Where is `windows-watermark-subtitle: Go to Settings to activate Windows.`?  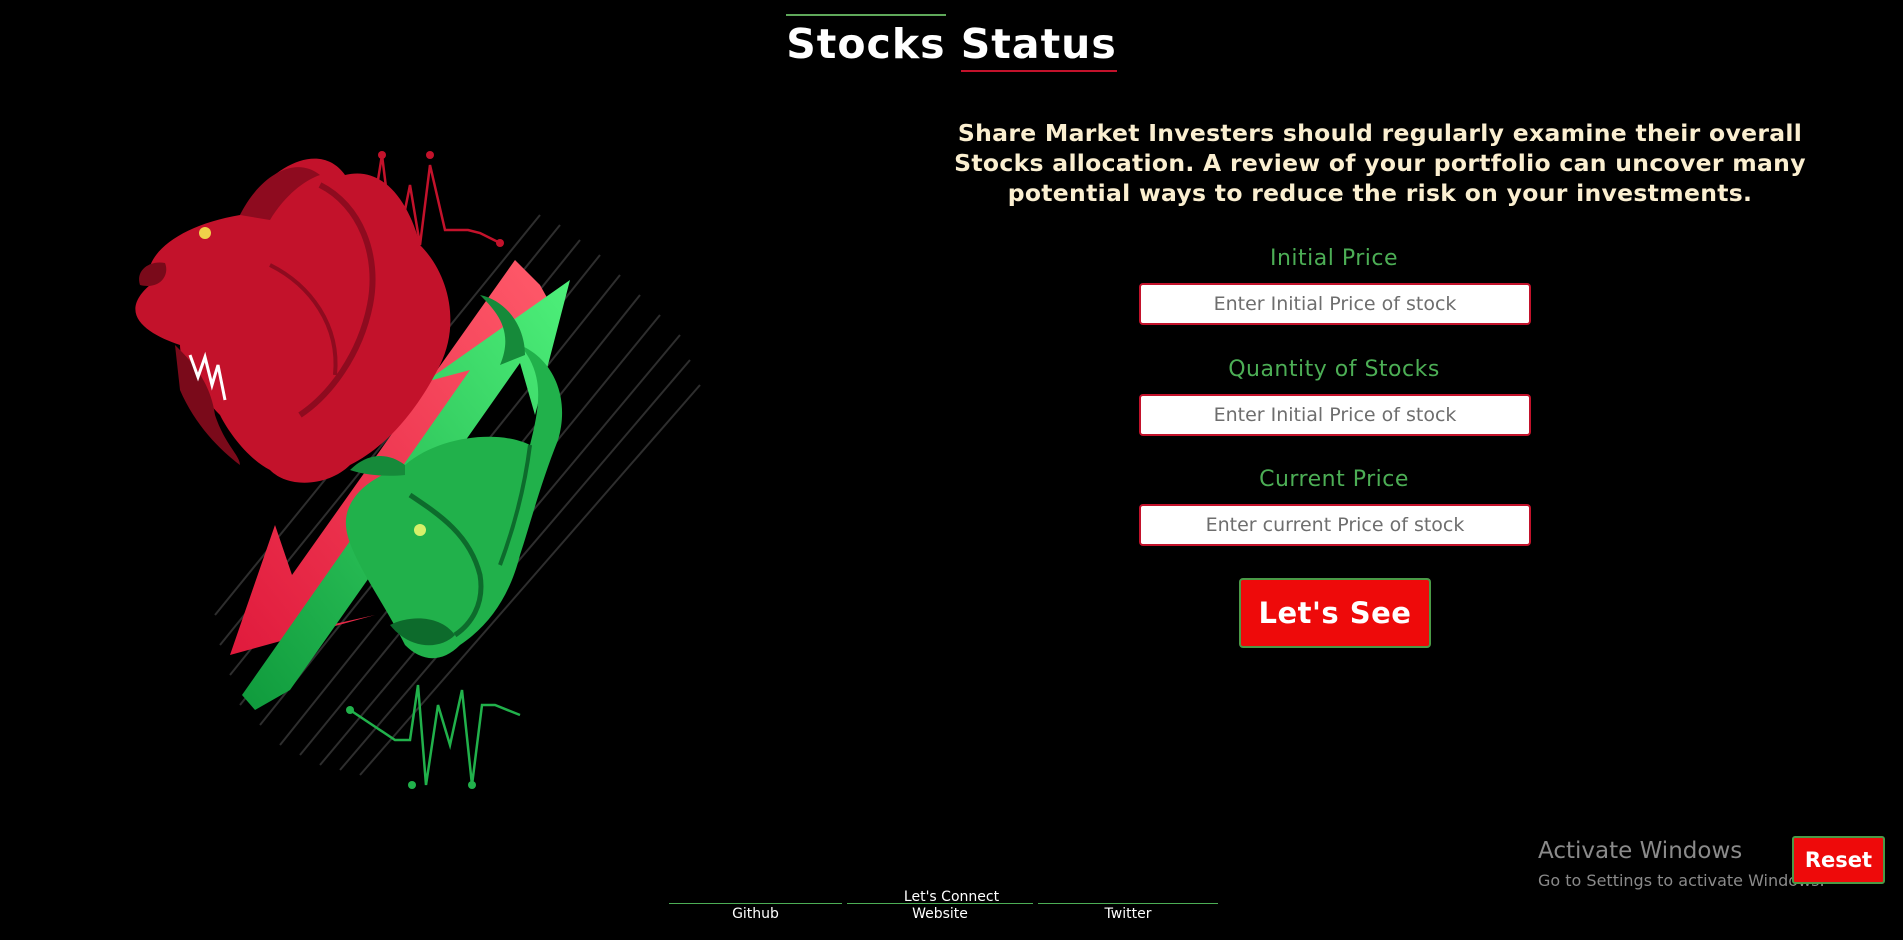
windows-watermark-subtitle: Go to Settings to activate Windows. is located at coordinates (1681, 880).